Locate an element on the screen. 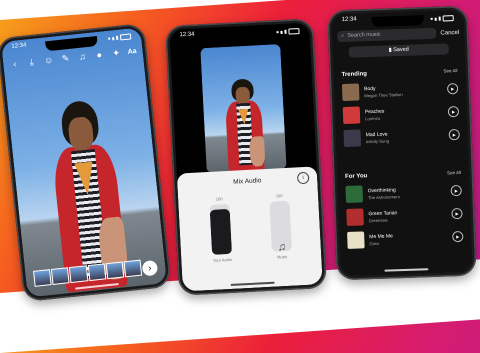  cancel-button: Cancel is located at coordinates (449, 32).